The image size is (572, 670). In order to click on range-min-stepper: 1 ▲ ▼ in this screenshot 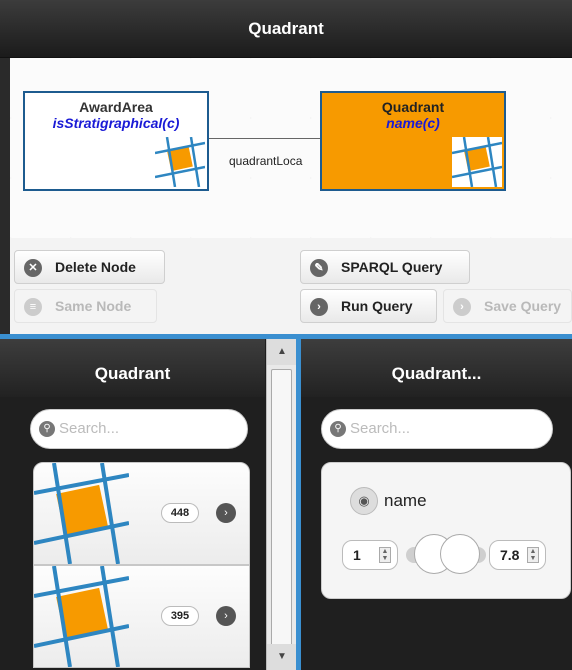, I will do `click(370, 555)`.